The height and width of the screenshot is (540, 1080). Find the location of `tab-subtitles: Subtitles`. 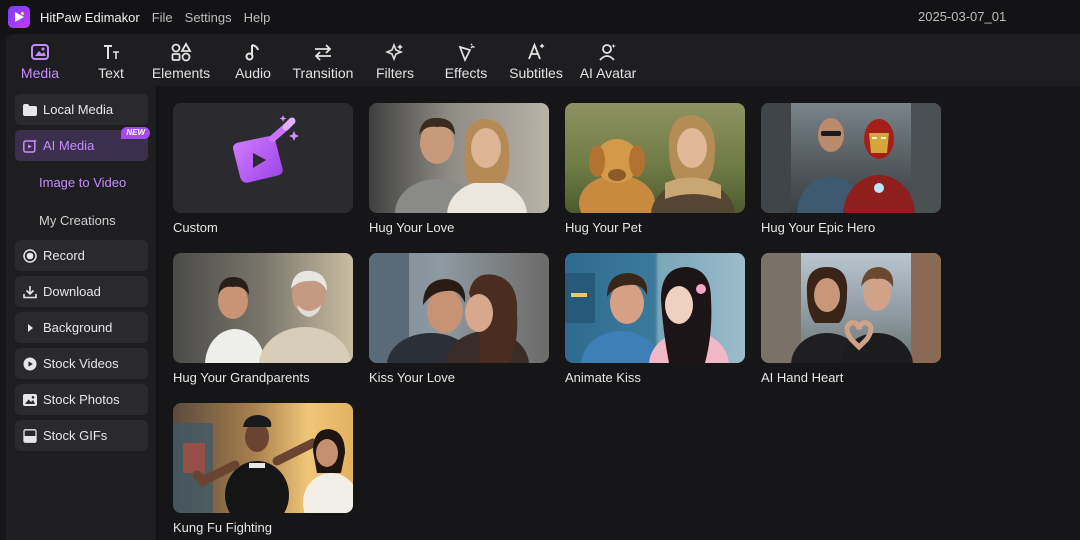

tab-subtitles: Subtitles is located at coordinates (536, 60).